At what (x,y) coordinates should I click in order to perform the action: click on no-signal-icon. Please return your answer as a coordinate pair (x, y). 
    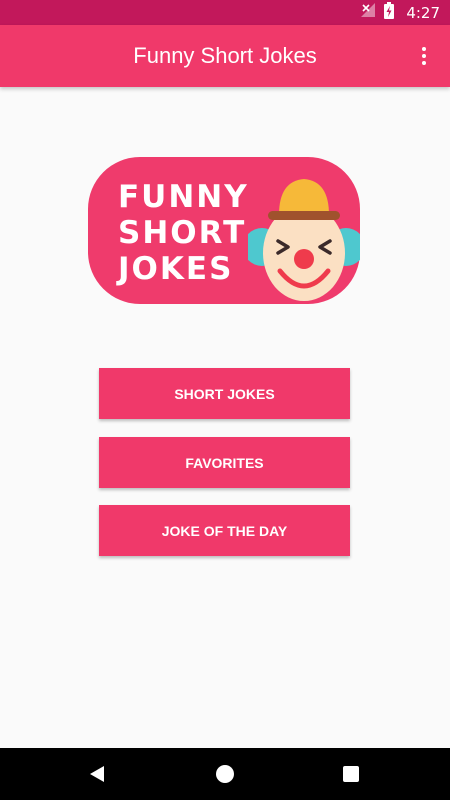
    Looking at the image, I should click on (368, 12).